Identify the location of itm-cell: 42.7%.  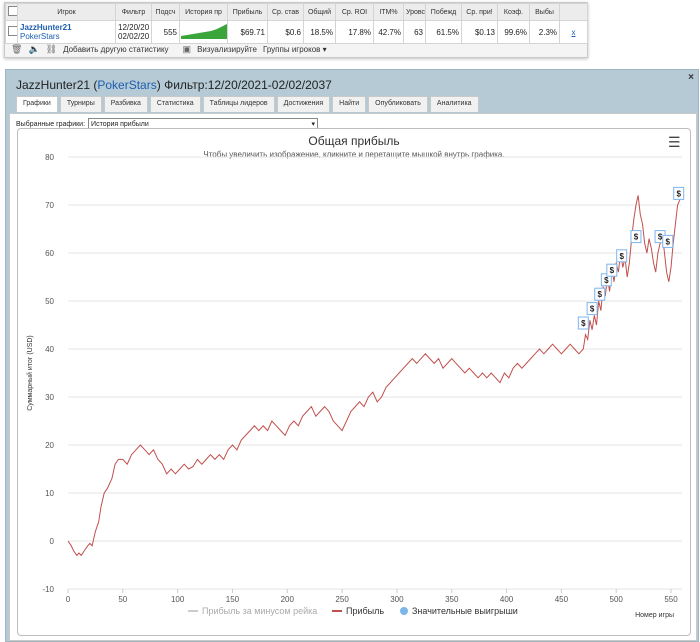
(388, 32).